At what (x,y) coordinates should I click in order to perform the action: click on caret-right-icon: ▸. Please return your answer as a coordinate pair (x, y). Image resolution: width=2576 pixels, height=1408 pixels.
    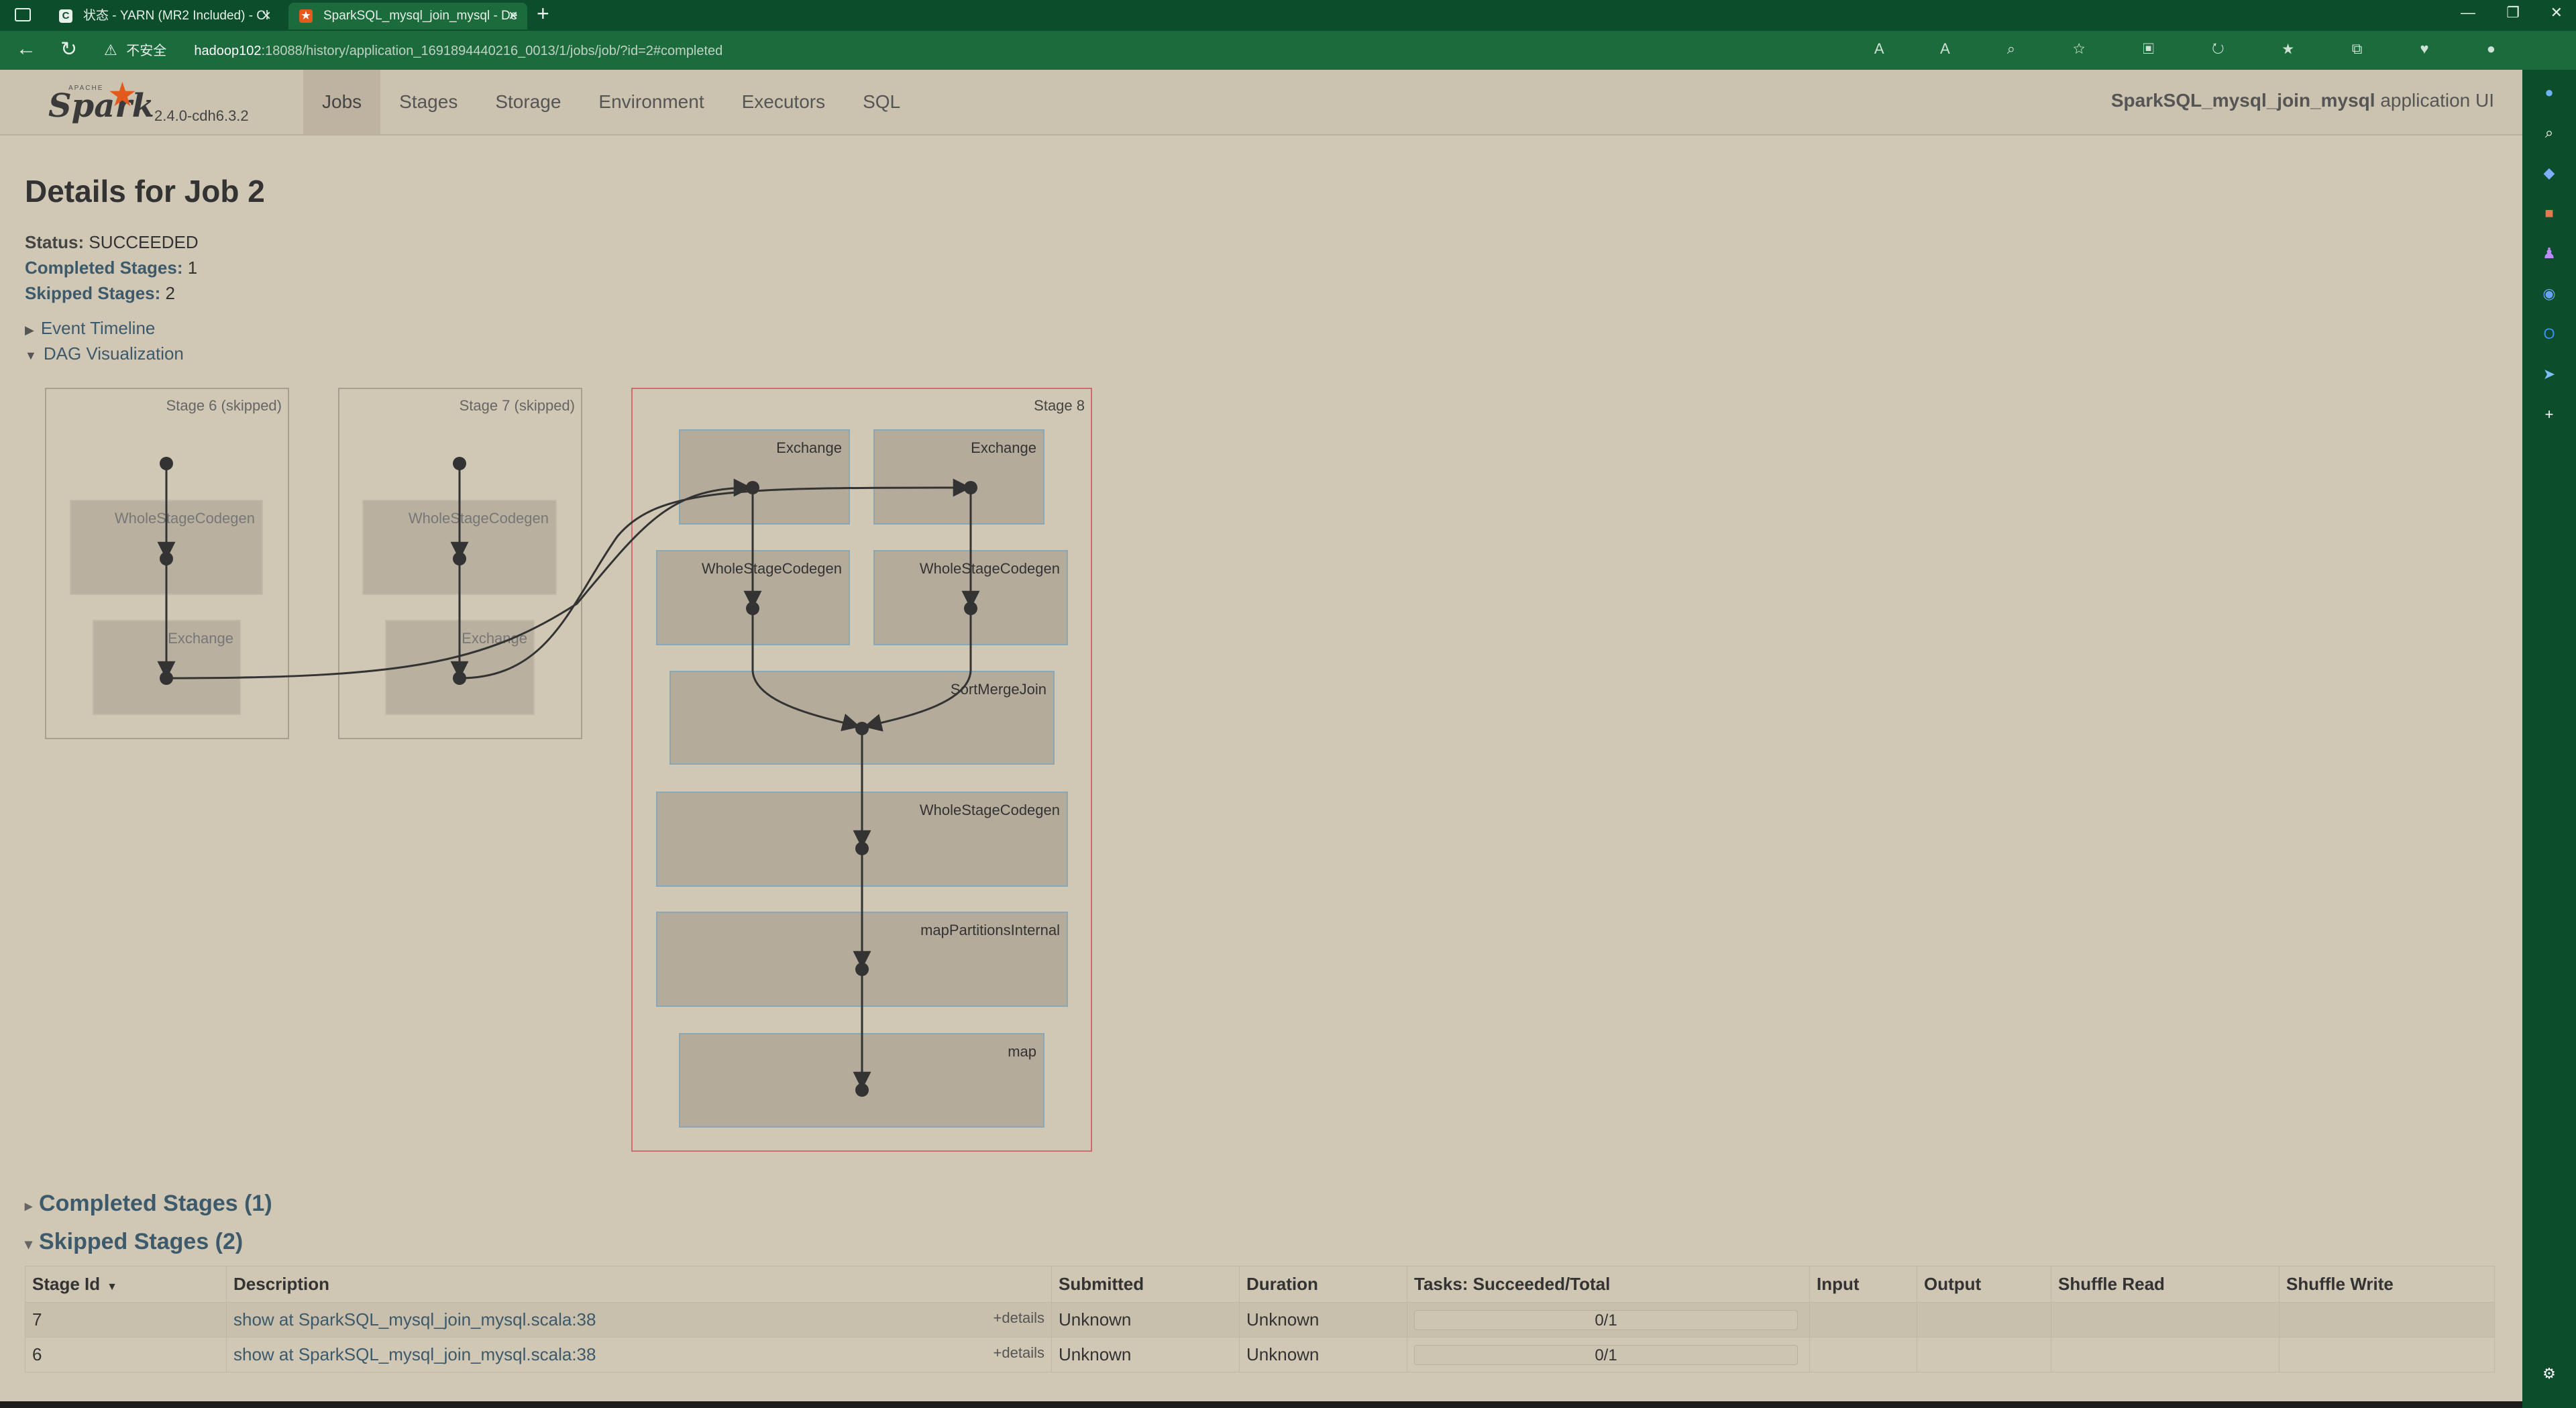
    Looking at the image, I should click on (29, 1205).